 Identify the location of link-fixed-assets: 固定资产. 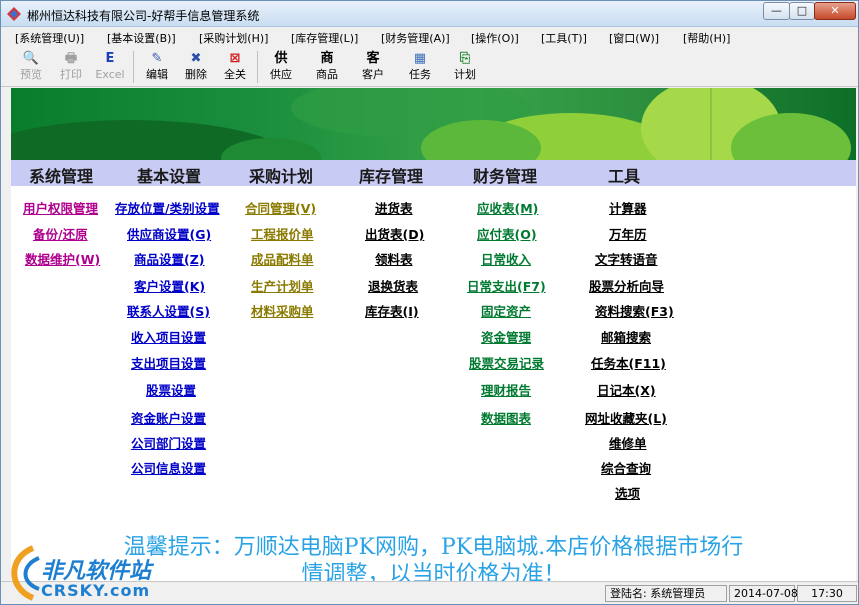
(506, 310).